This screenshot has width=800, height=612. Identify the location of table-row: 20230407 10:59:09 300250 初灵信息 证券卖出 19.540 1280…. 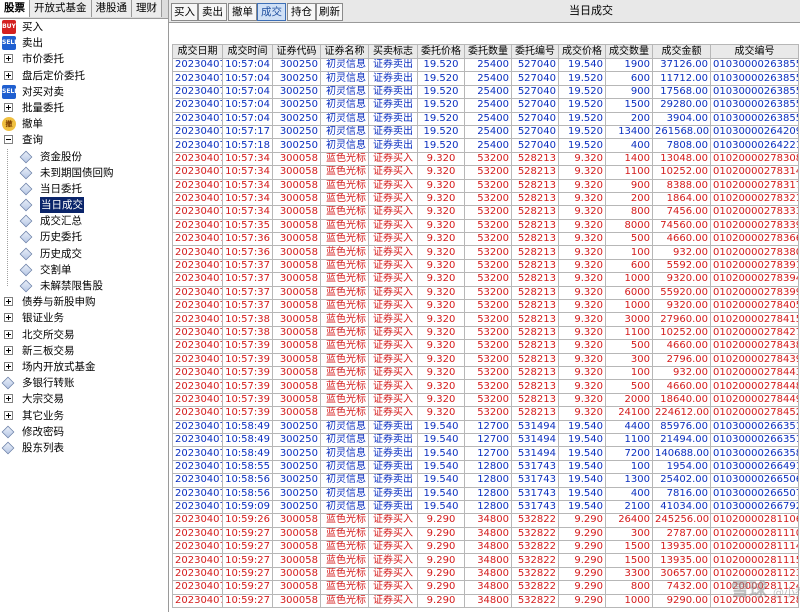
(485, 507).